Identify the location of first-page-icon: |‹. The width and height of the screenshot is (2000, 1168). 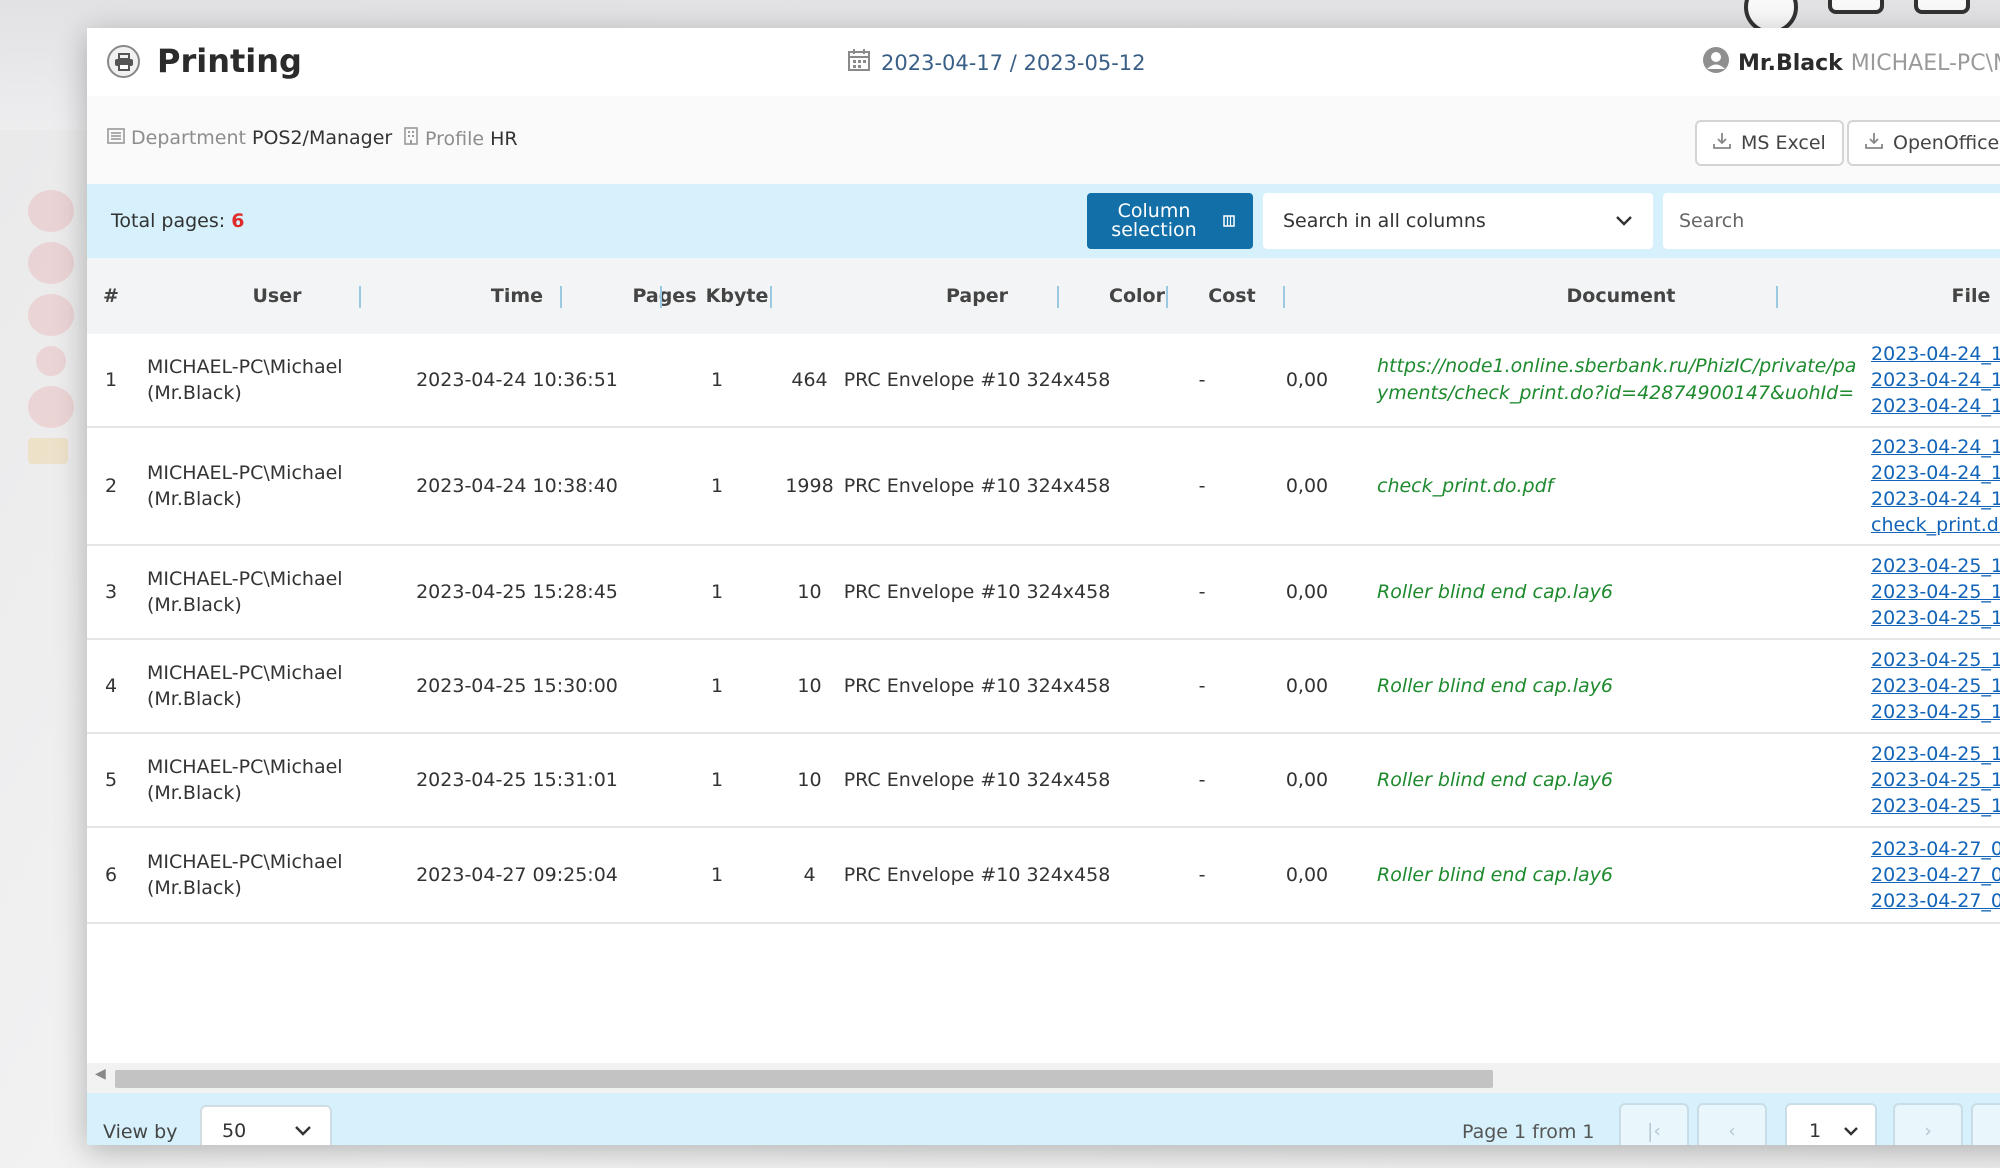
(1654, 1131).